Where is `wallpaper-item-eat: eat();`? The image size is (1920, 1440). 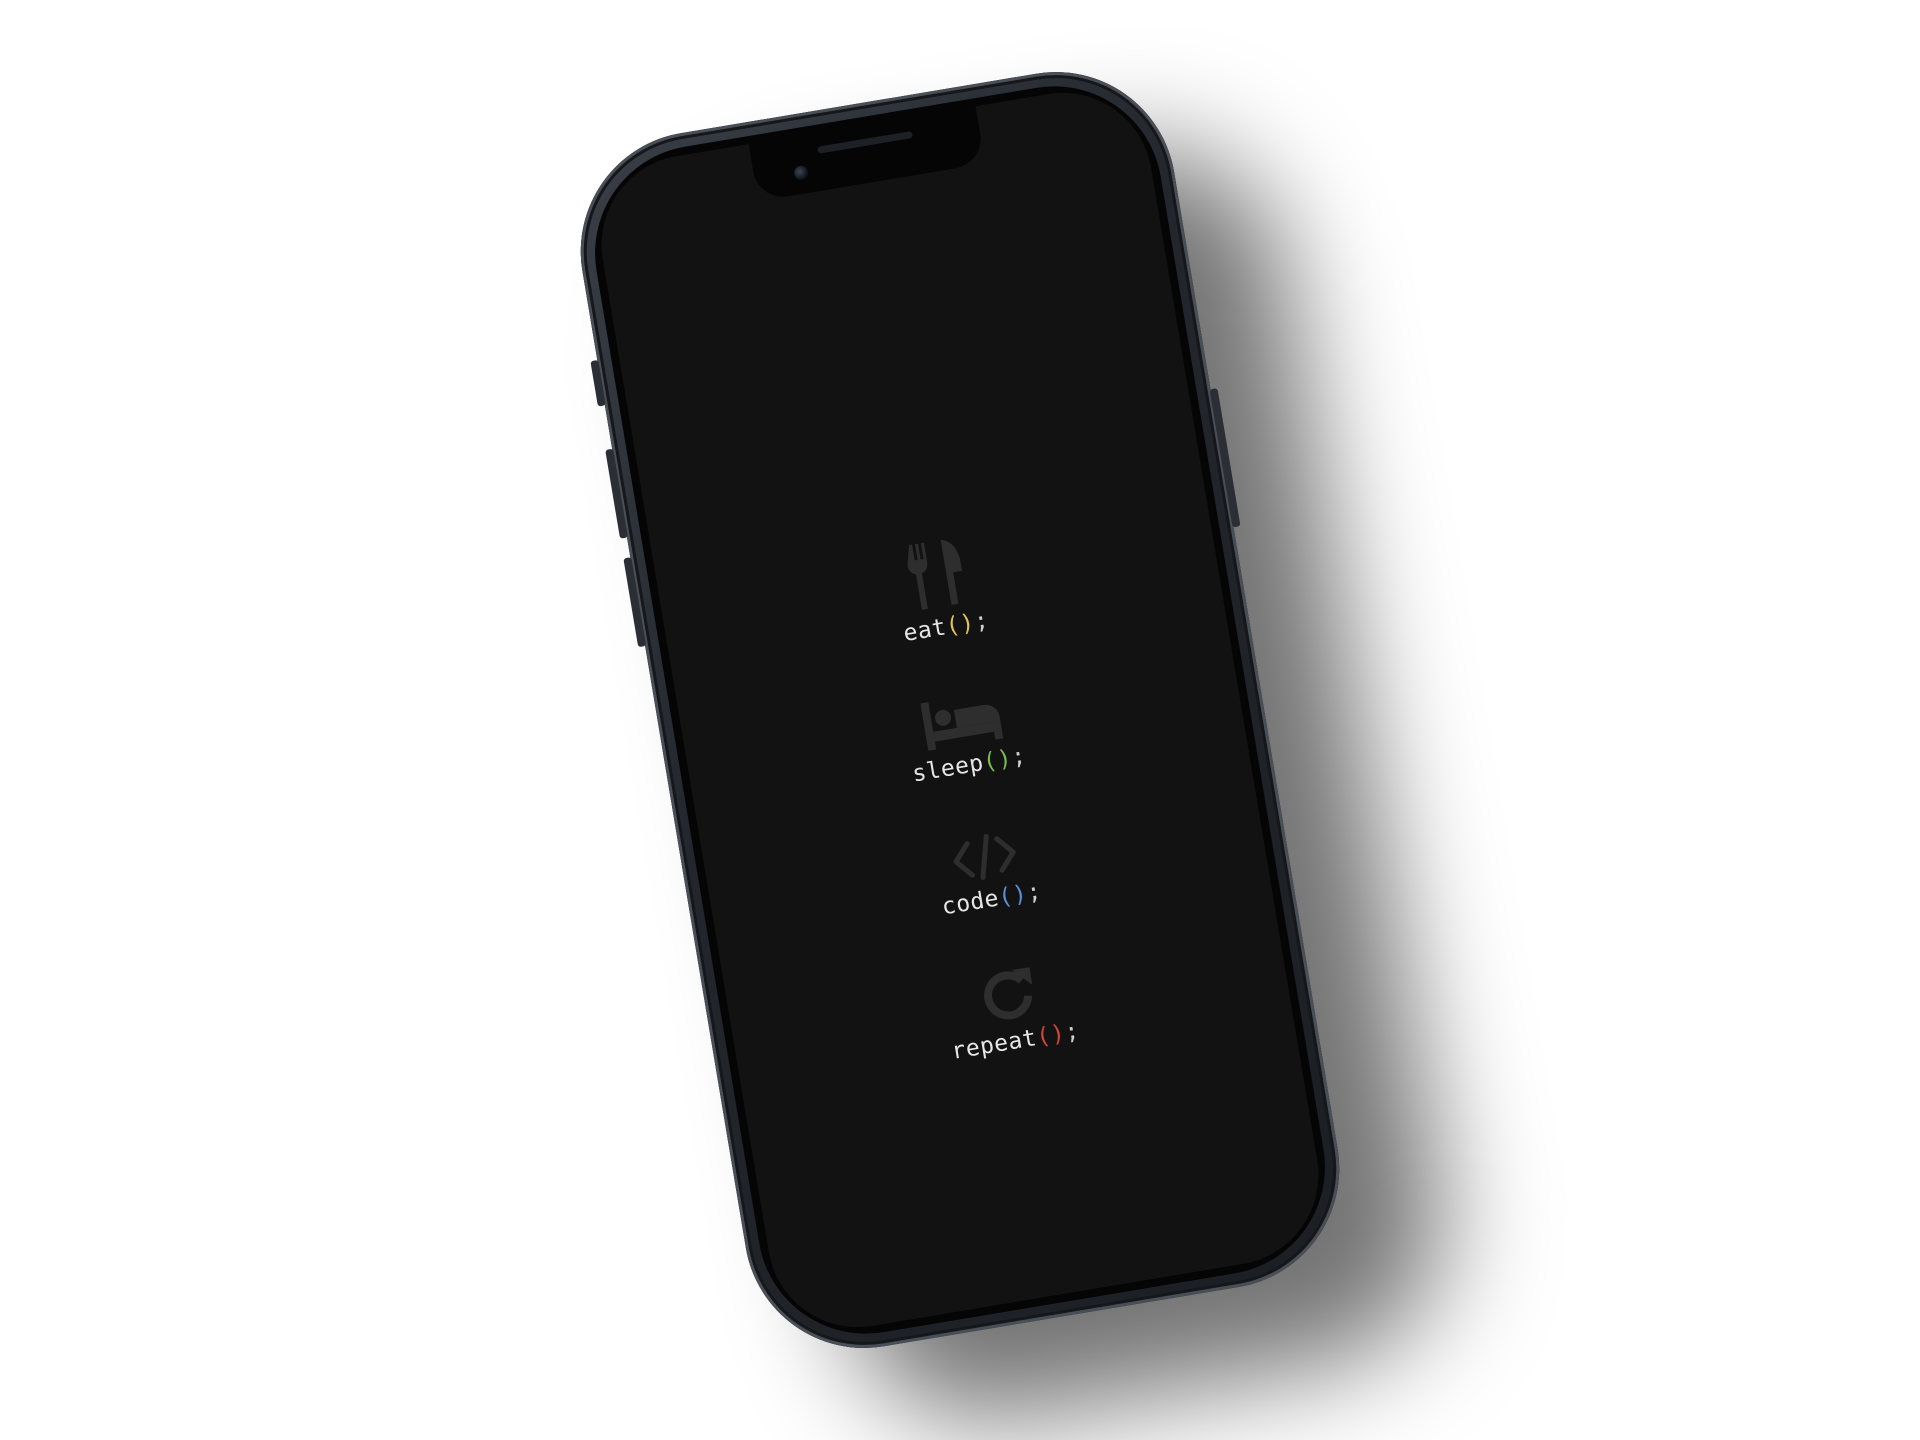
wallpaper-item-eat: eat(); is located at coordinates (940, 589).